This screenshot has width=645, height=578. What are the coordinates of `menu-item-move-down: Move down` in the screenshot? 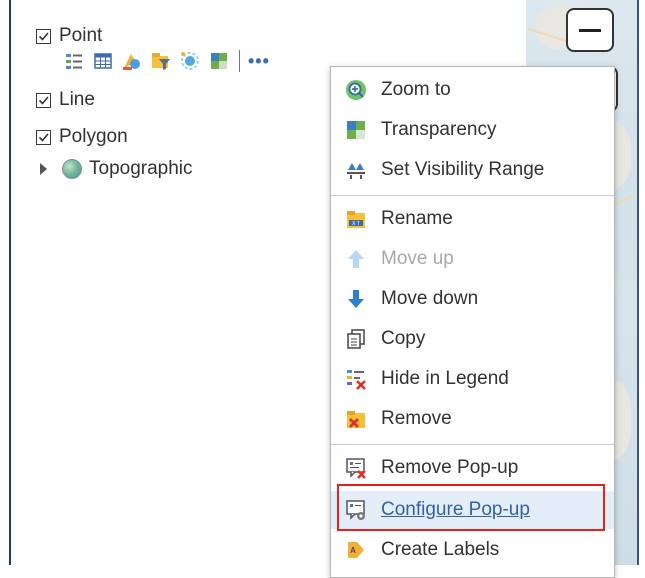 It's located at (472, 299).